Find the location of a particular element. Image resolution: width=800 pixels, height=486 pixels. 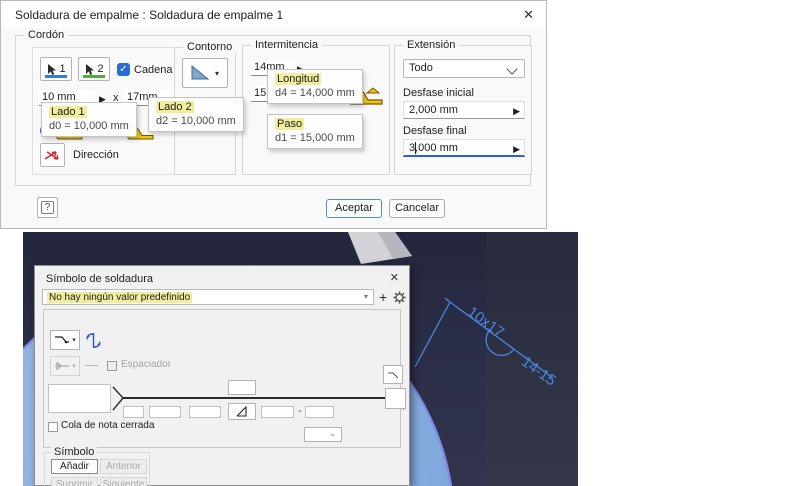

leader-style-button: ▾ is located at coordinates (65, 340).